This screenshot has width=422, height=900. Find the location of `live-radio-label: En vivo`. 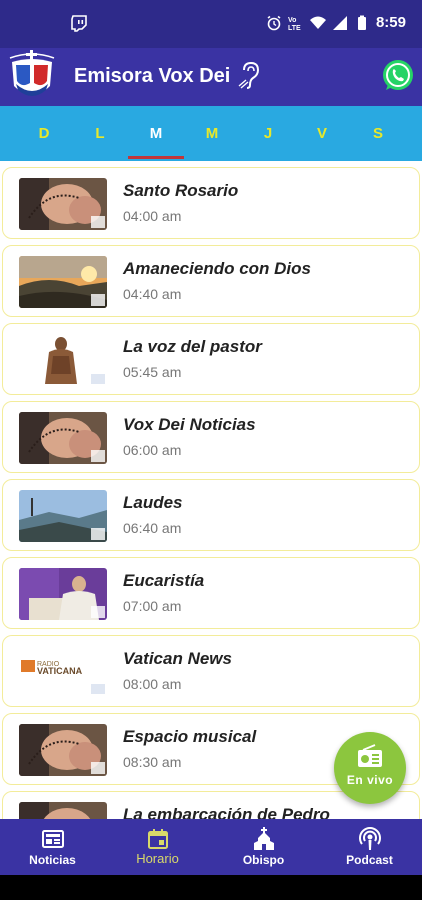

live-radio-label: En vivo is located at coordinates (370, 780).